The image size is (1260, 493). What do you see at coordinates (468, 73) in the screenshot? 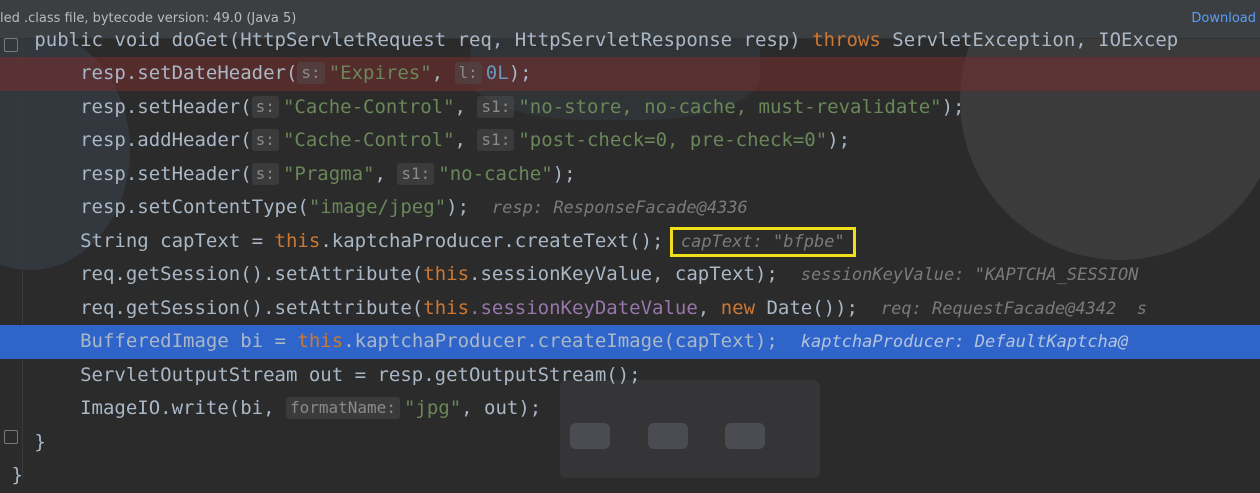
I see `param-hint: l:` at bounding box center [468, 73].